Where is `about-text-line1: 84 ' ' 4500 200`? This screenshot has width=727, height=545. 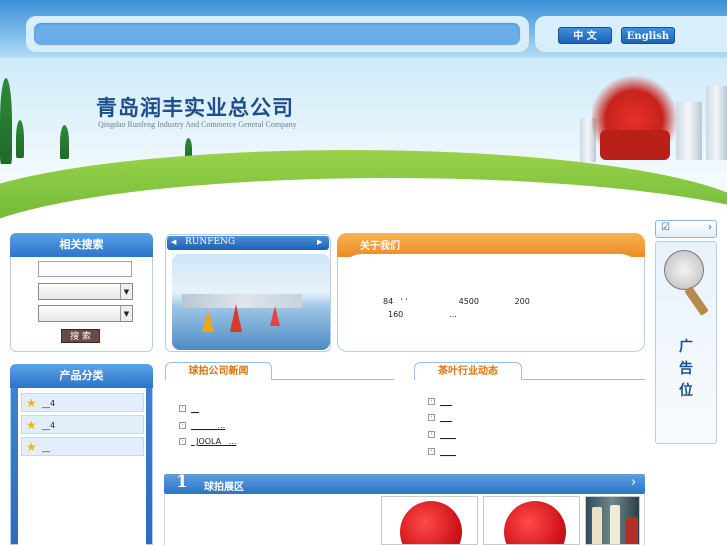
about-text-line1: 84 ' ' 4500 200 is located at coordinates (456, 301).